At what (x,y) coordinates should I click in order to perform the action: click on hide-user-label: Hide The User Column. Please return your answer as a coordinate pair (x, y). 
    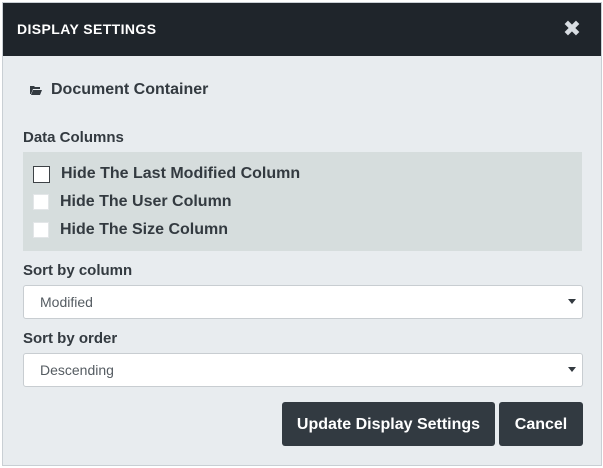
    Looking at the image, I should click on (146, 201).